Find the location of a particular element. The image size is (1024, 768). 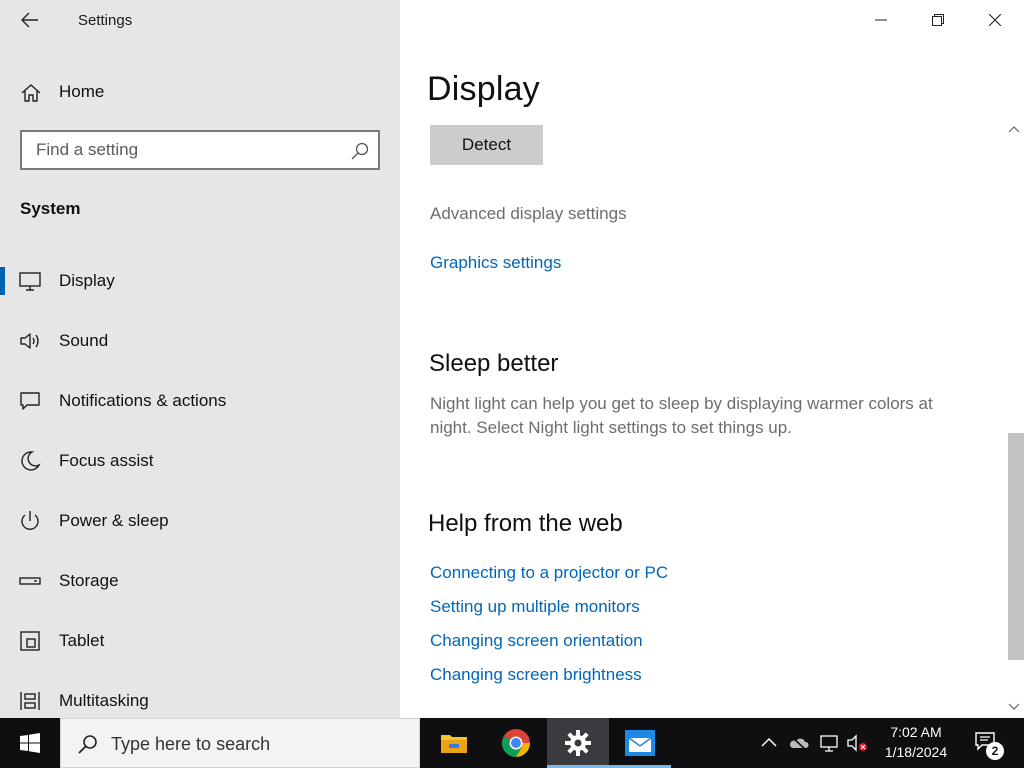

scroll-down-icon is located at coordinates (1014, 706).